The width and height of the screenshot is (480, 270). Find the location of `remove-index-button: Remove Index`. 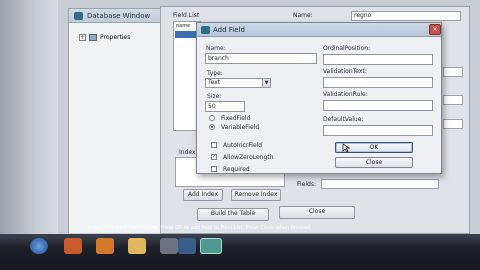

remove-index-button: Remove Index is located at coordinates (256, 195).